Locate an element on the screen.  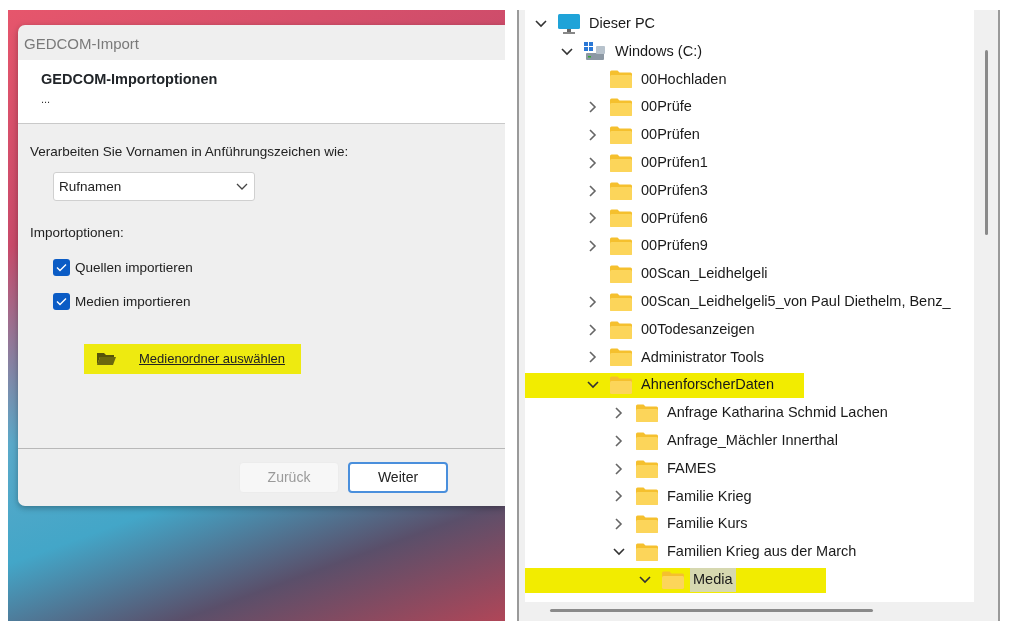
drive-icon is located at coordinates (595, 51).